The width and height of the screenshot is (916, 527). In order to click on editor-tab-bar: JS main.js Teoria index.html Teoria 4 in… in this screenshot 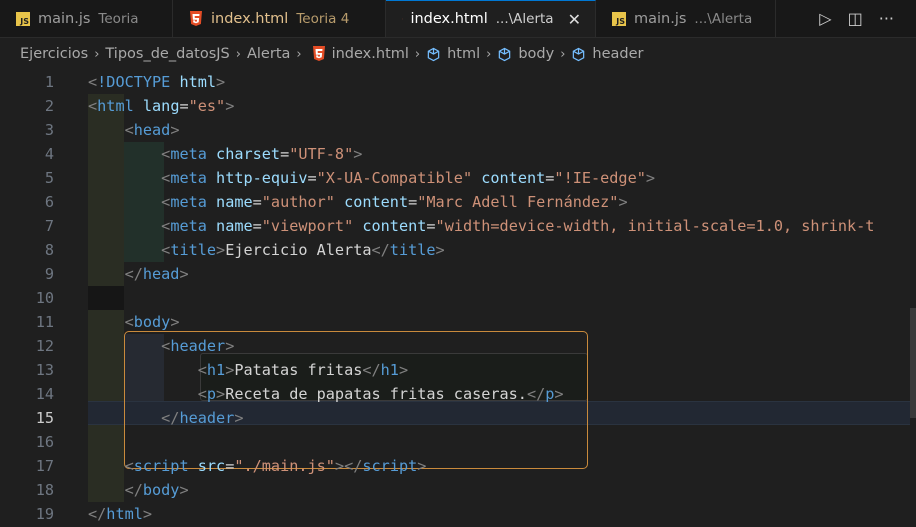, I will do `click(458, 19)`.